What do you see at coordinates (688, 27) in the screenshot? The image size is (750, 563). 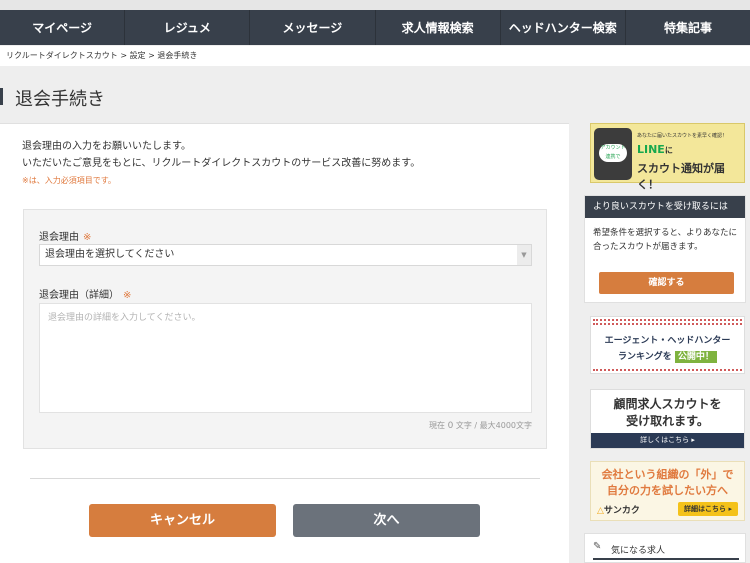 I see `nav-item-features: 特集記事` at bounding box center [688, 27].